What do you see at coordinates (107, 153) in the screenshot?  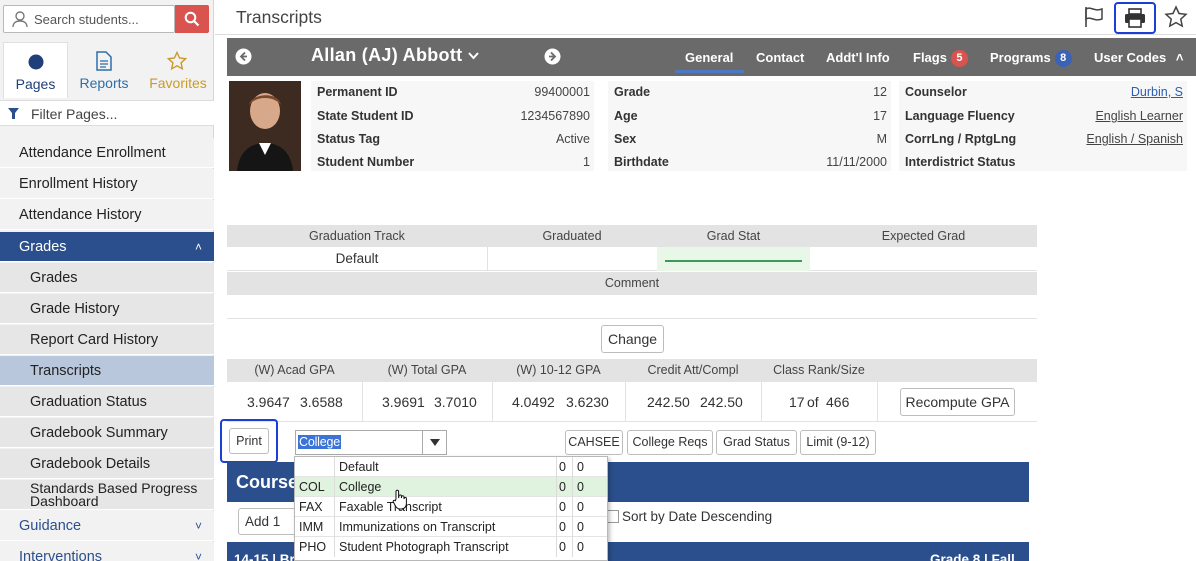 I see `sidebar-item-attendance-enrollment: Attendance Enrollment` at bounding box center [107, 153].